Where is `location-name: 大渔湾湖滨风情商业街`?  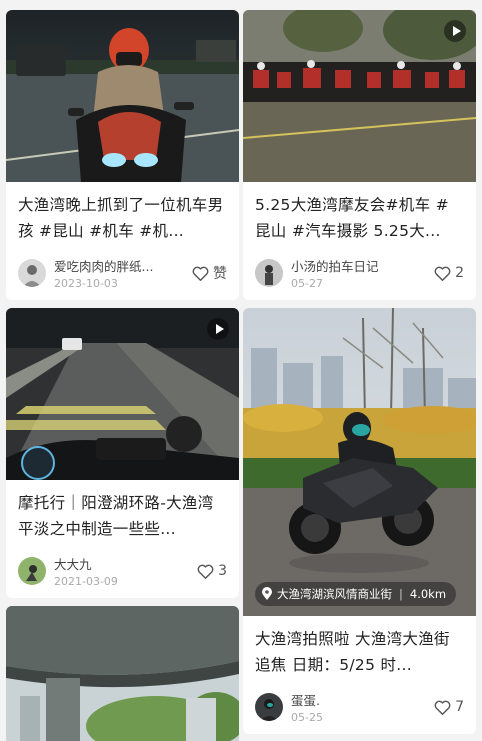 location-name: 大渔湾湖滨风情商业街 is located at coordinates (334, 594).